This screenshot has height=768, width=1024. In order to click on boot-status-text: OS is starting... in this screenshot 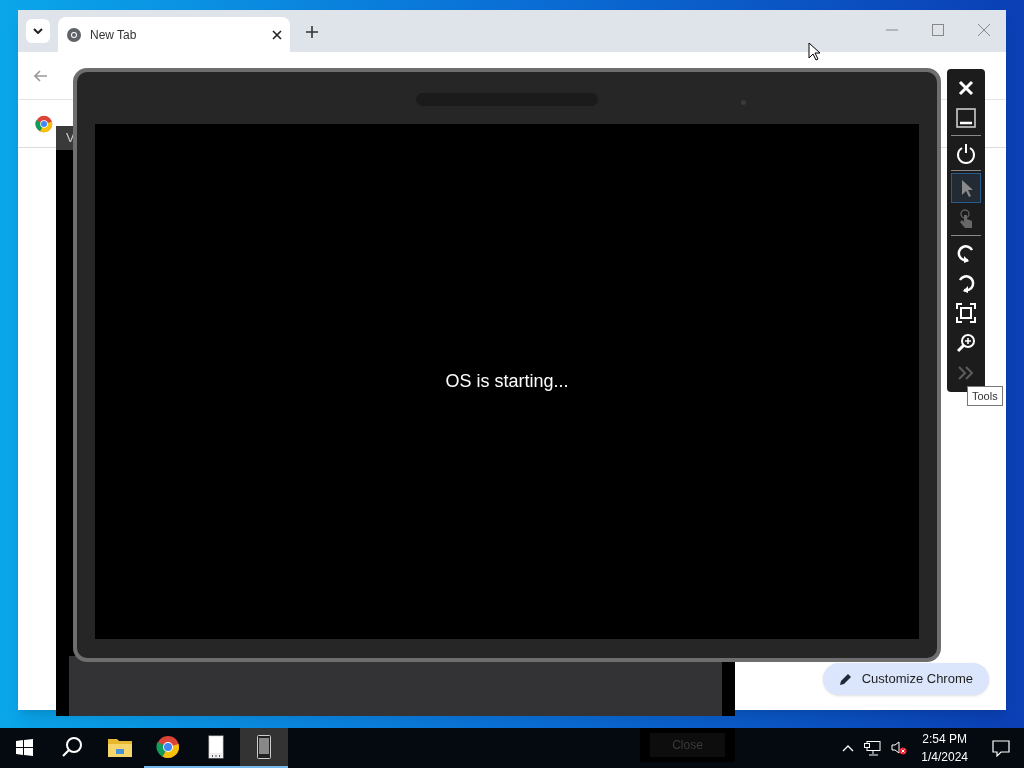, I will do `click(507, 381)`.